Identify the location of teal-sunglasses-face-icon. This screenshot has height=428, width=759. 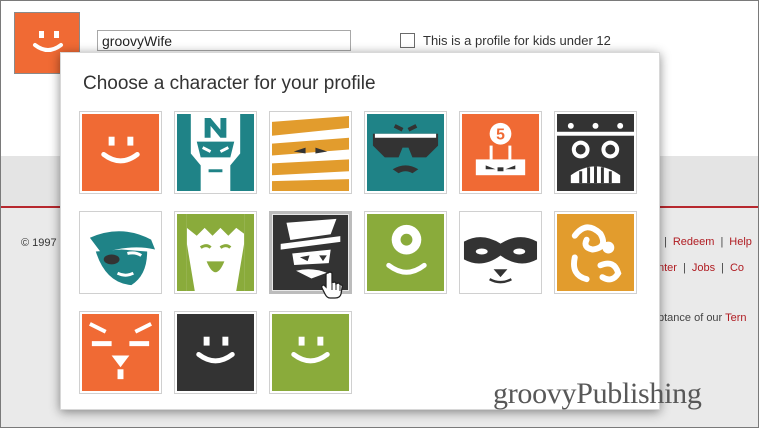
(405, 152).